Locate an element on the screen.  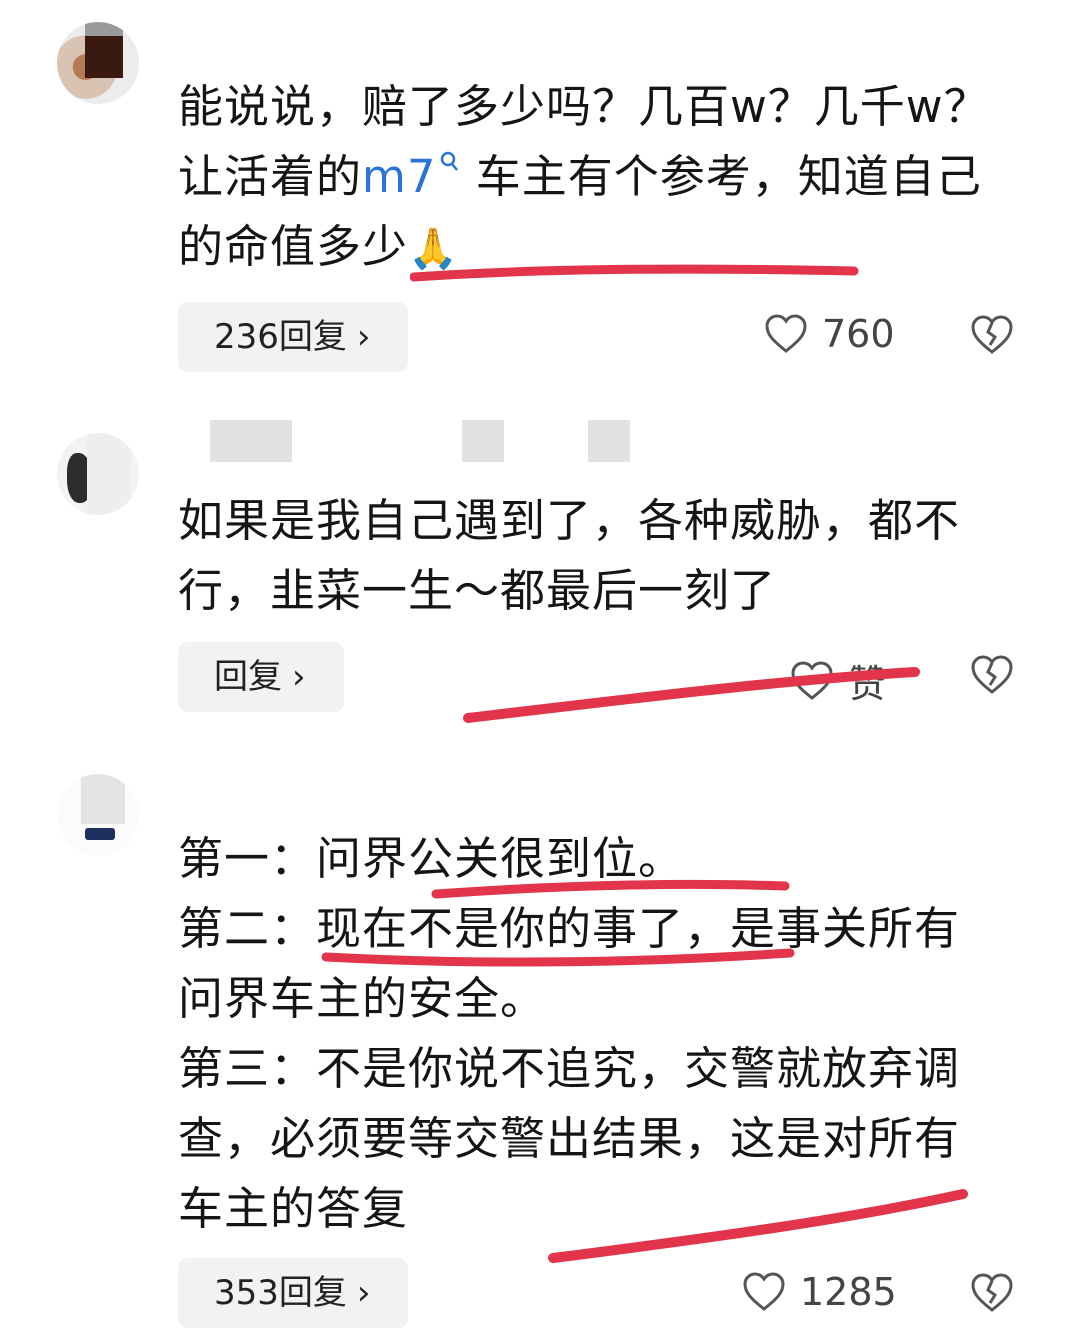
like-button: 1285 is located at coordinates (819, 1292).